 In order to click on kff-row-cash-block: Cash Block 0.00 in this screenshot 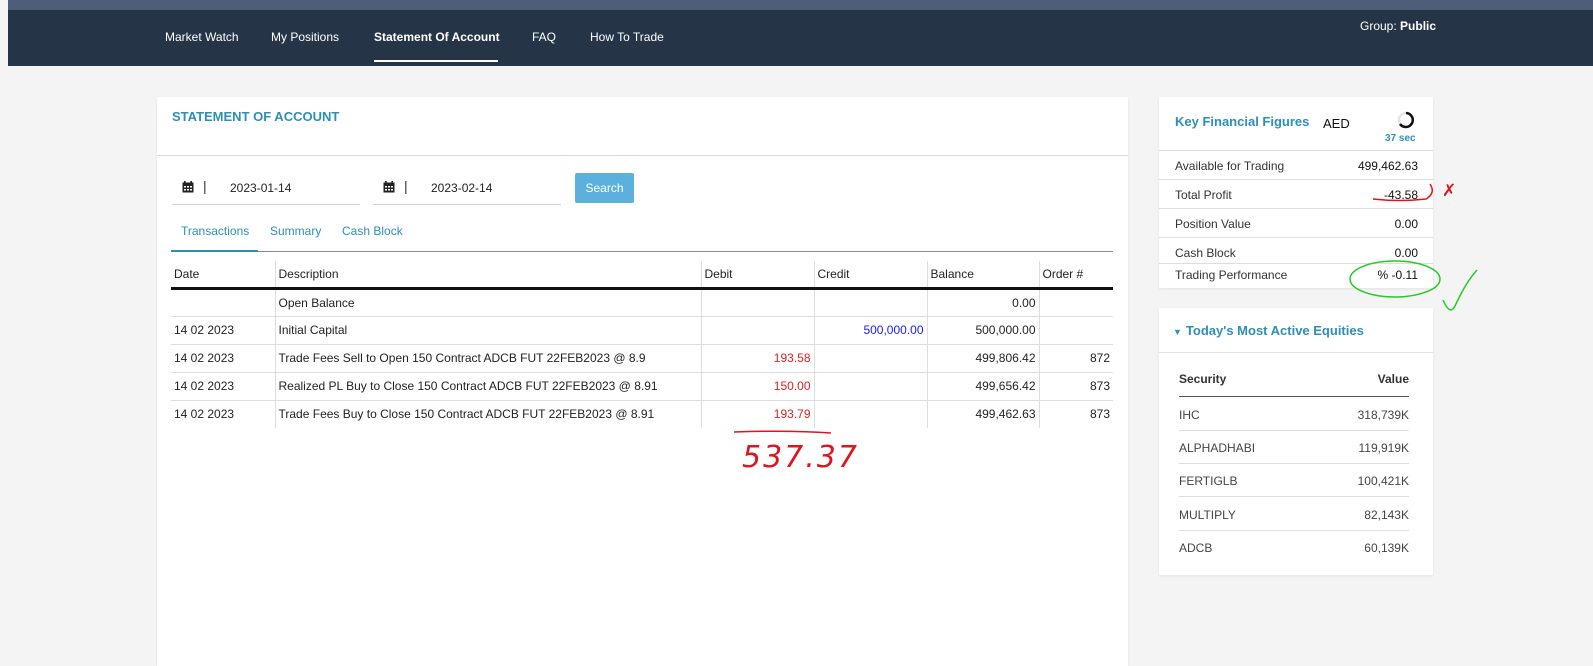, I will do `click(1296, 250)`.